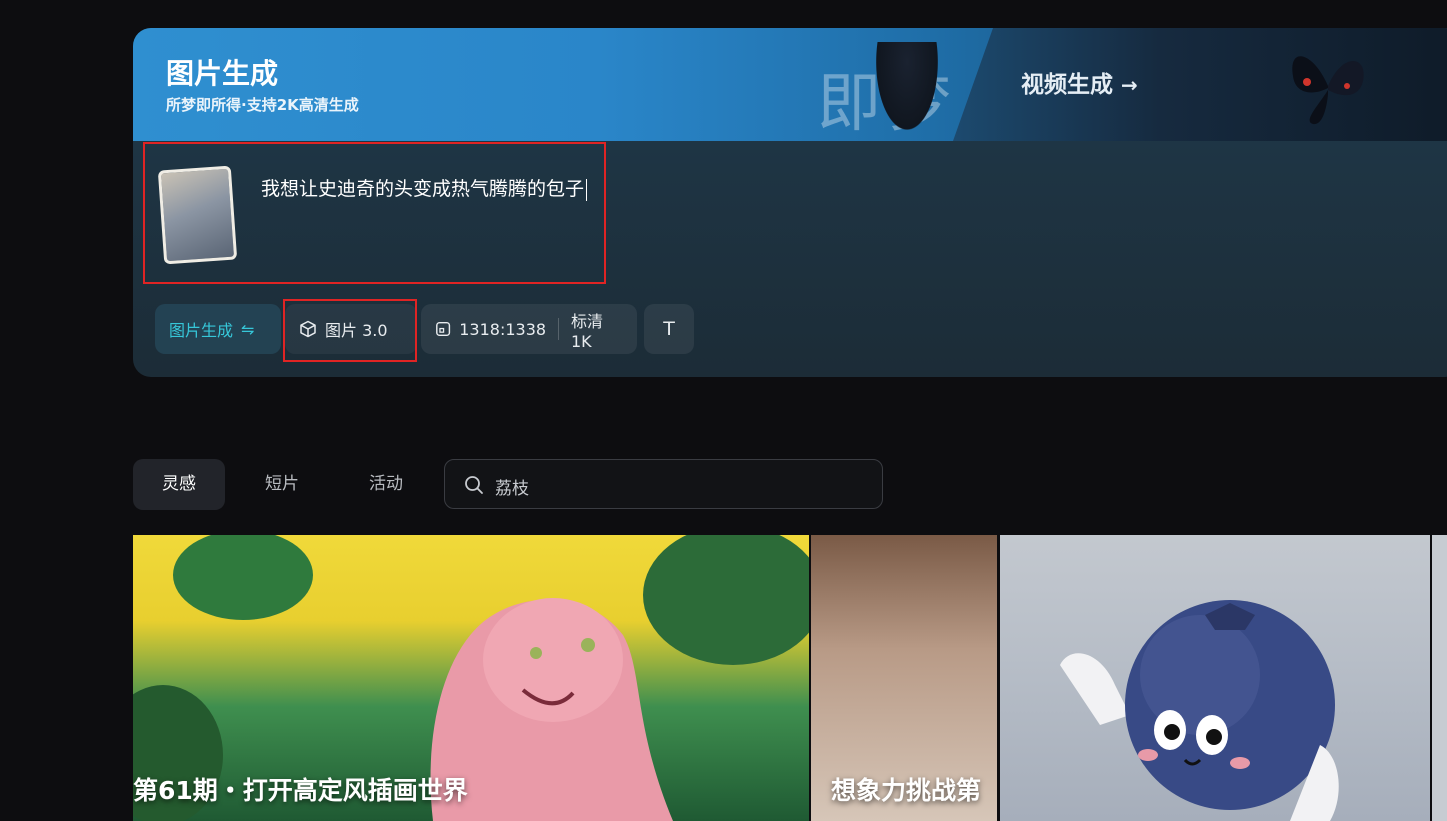 The height and width of the screenshot is (821, 1447). What do you see at coordinates (586, 331) in the screenshot?
I see `resolution-label: 标清 1K` at bounding box center [586, 331].